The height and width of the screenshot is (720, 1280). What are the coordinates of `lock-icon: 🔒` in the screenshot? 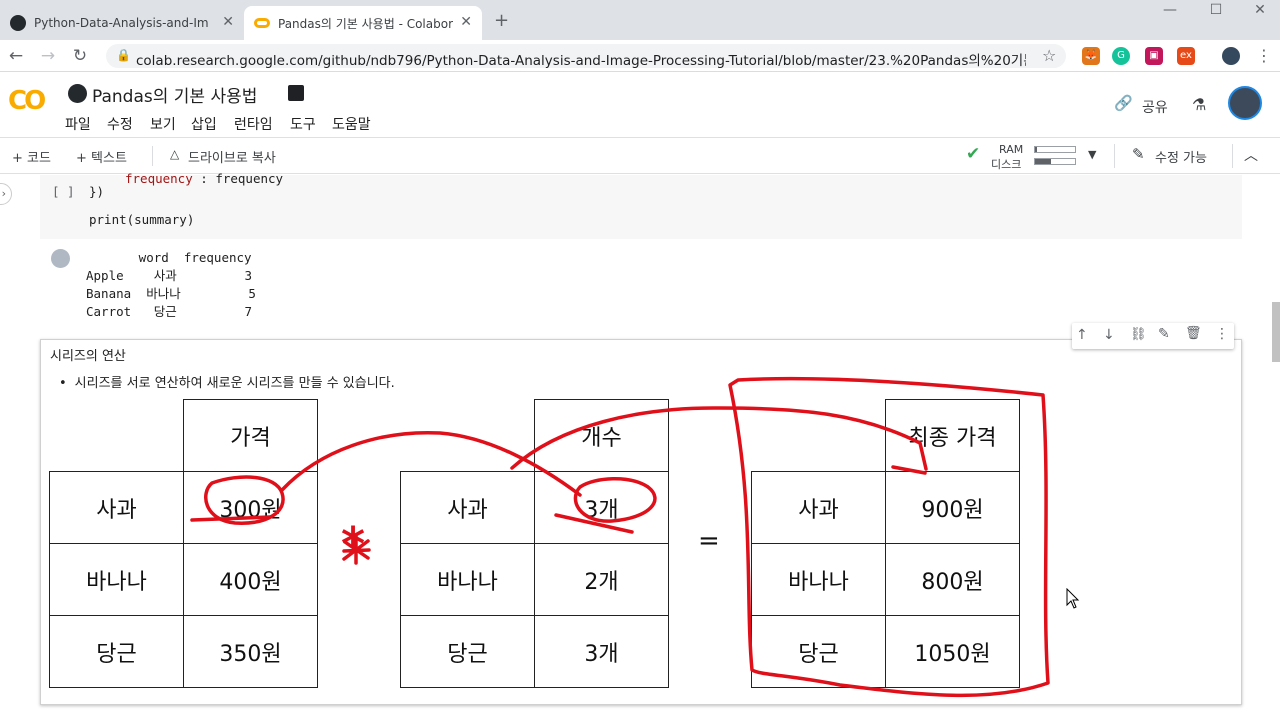 It's located at (123, 55).